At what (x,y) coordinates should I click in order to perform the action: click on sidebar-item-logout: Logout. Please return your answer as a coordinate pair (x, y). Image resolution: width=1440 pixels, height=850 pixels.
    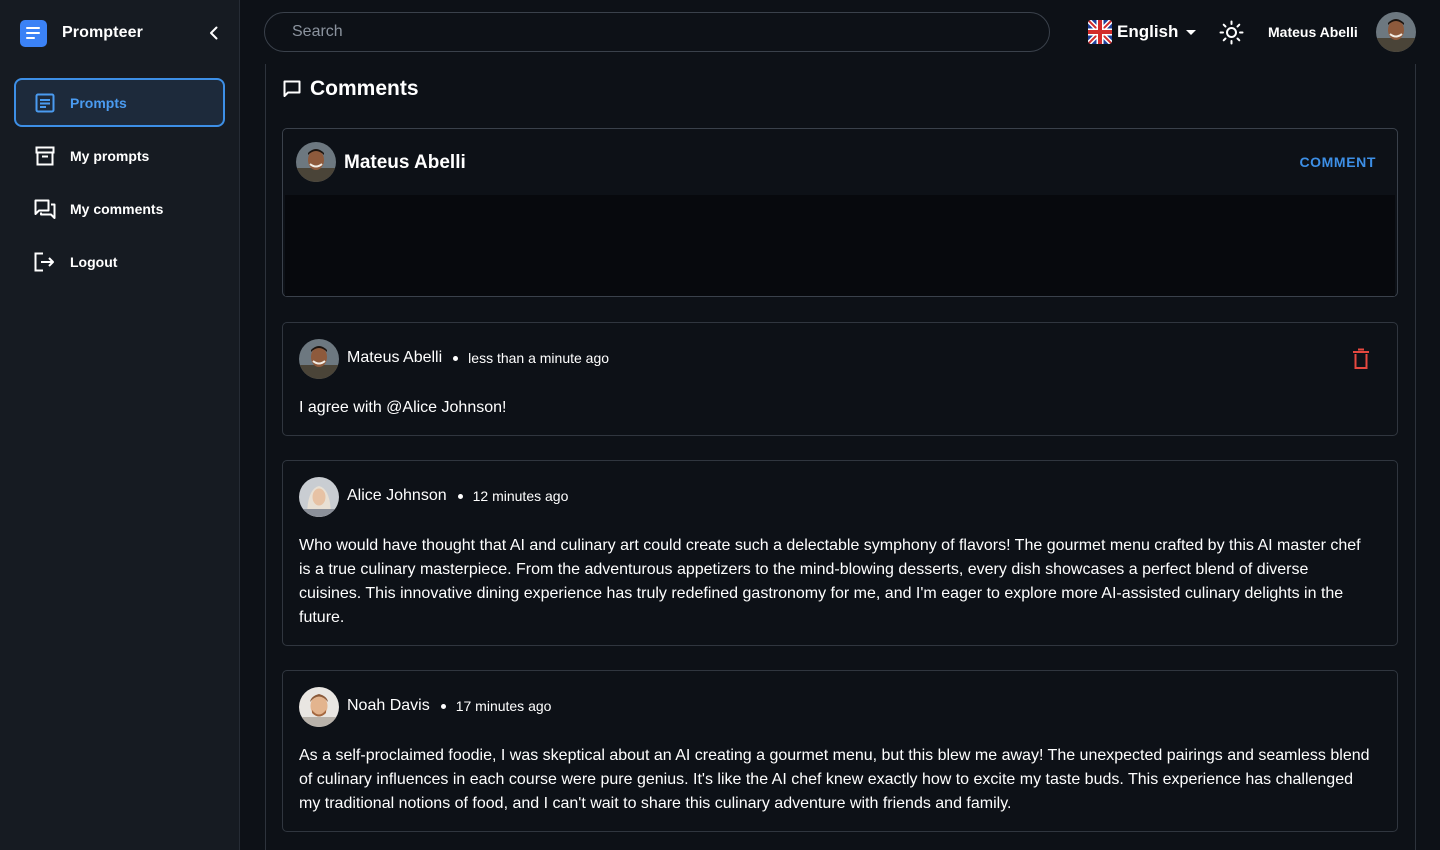
    Looking at the image, I should click on (119, 261).